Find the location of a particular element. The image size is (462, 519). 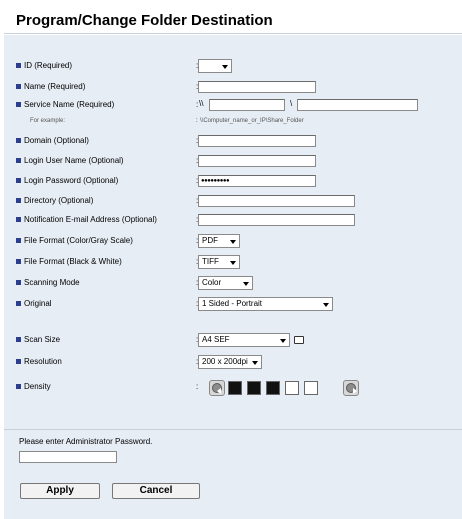

row-login-password: Login Password (Optional) : ●●●●●●●●● is located at coordinates (233, 181).